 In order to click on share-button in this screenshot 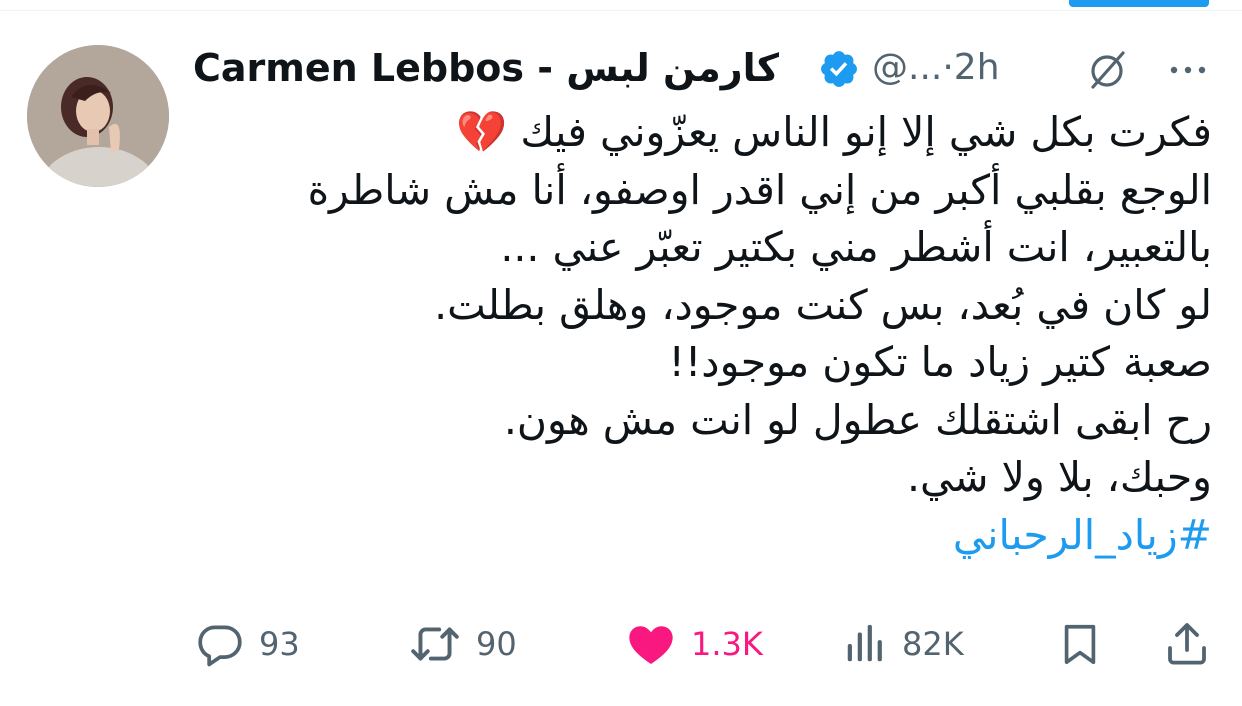, I will do `click(1187, 644)`.